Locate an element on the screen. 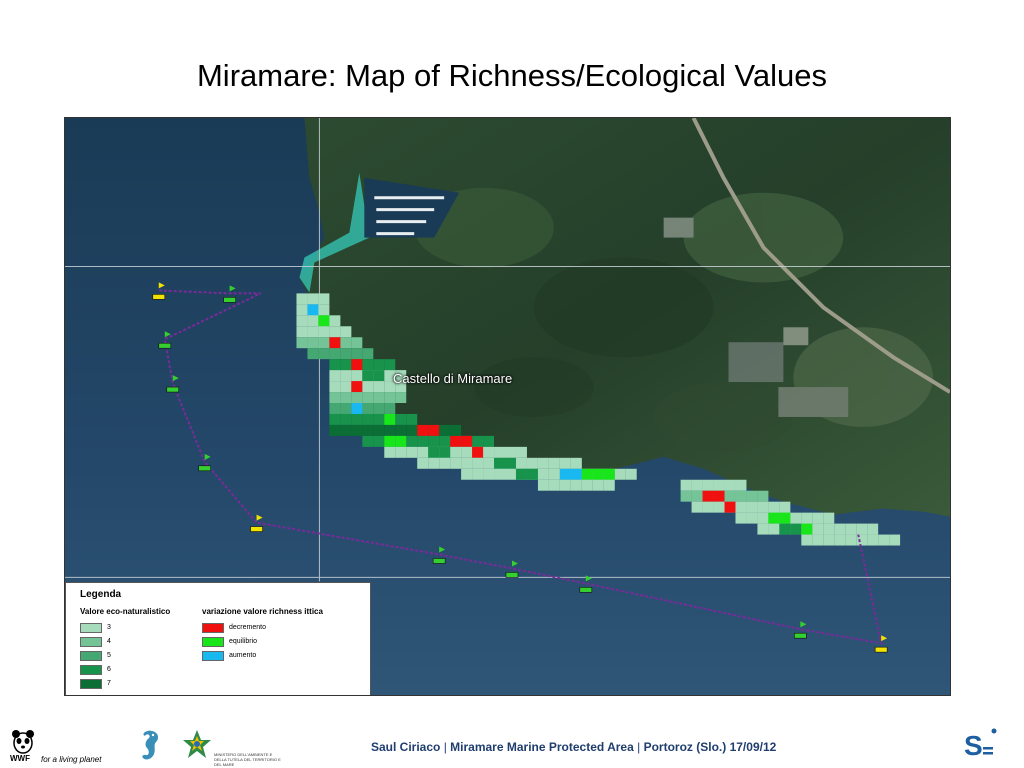 This screenshot has width=1024, height=768. wwf-panda-icon is located at coordinates (23, 742).